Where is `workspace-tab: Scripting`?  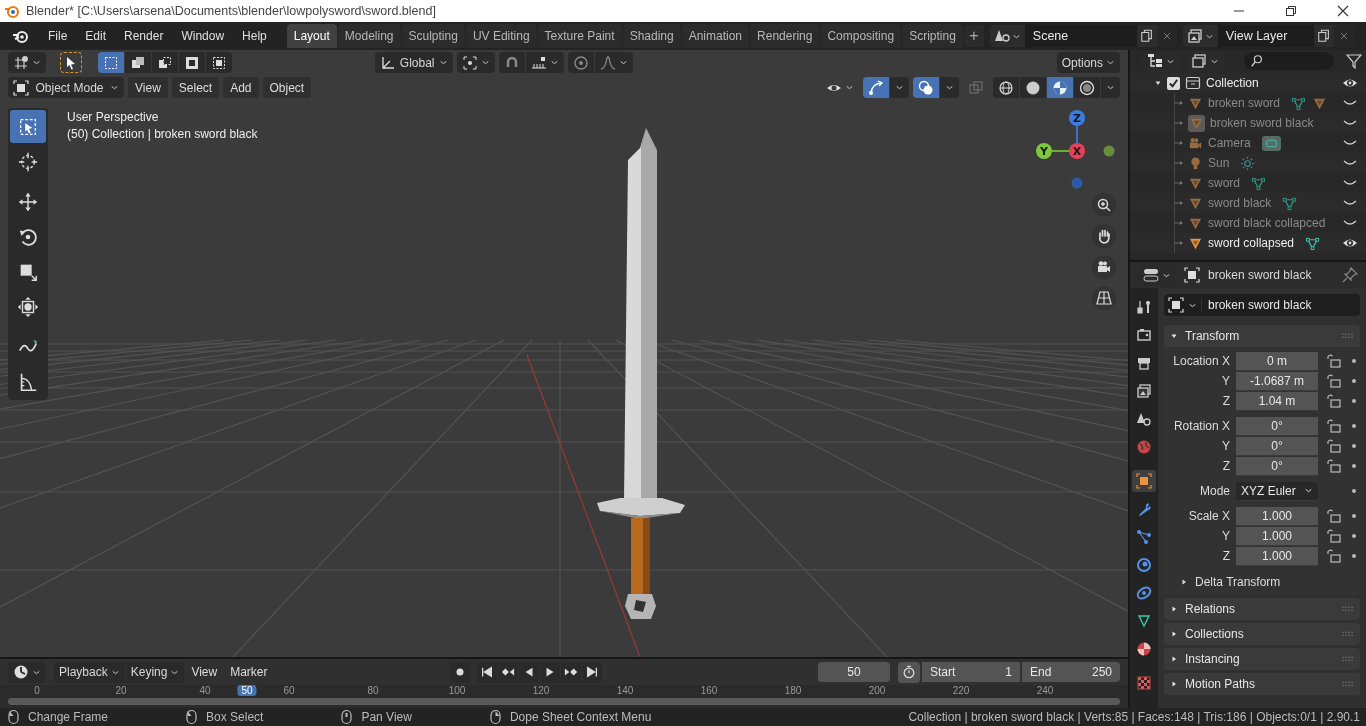
workspace-tab: Scripting is located at coordinates (932, 36).